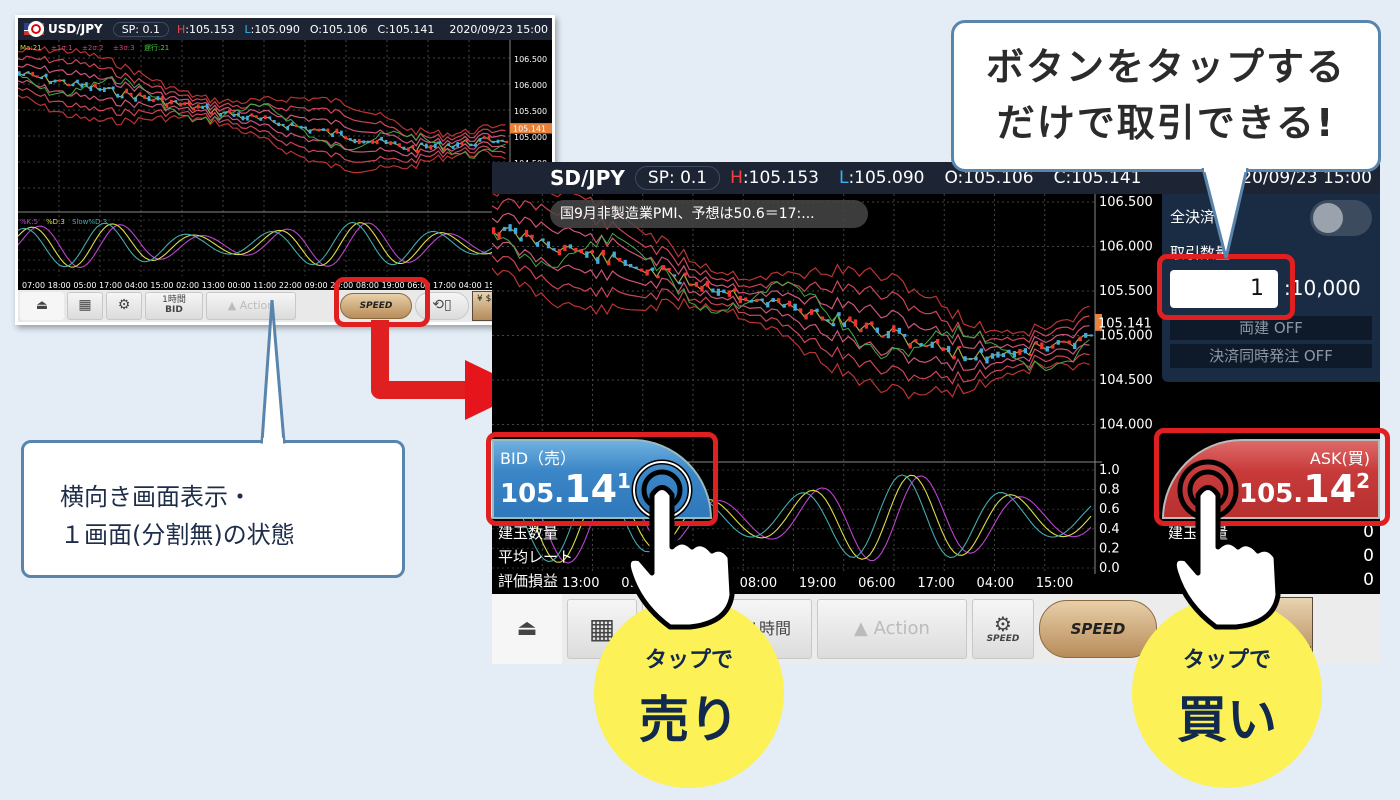  I want to click on stoch-tick-label: 0.2, so click(1109, 548).